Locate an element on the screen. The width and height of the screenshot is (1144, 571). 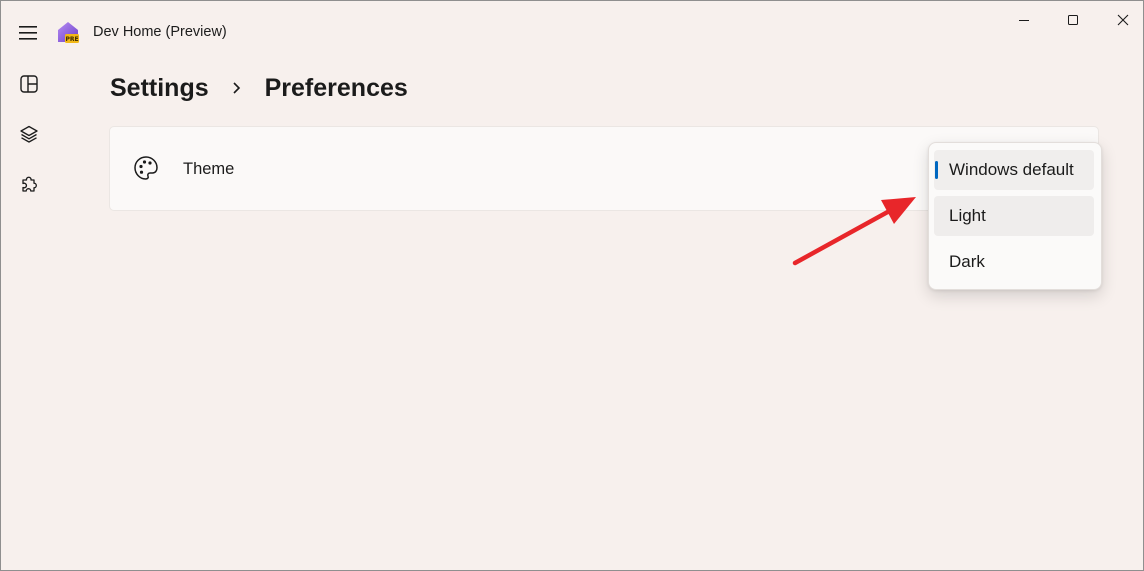
close-icon is located at coordinates (1123, 20).